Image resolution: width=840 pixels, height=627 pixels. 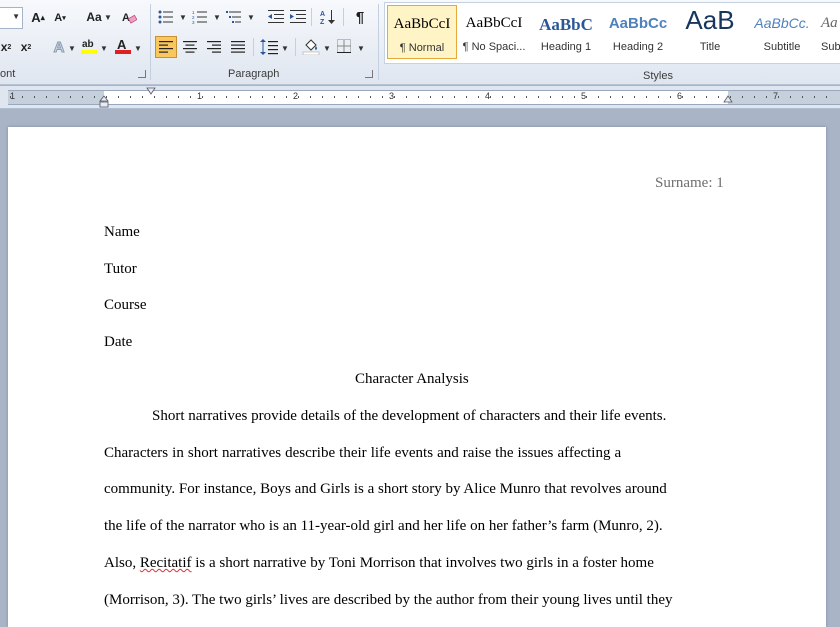 I want to click on svg-text: Z, so click(x=322, y=22).